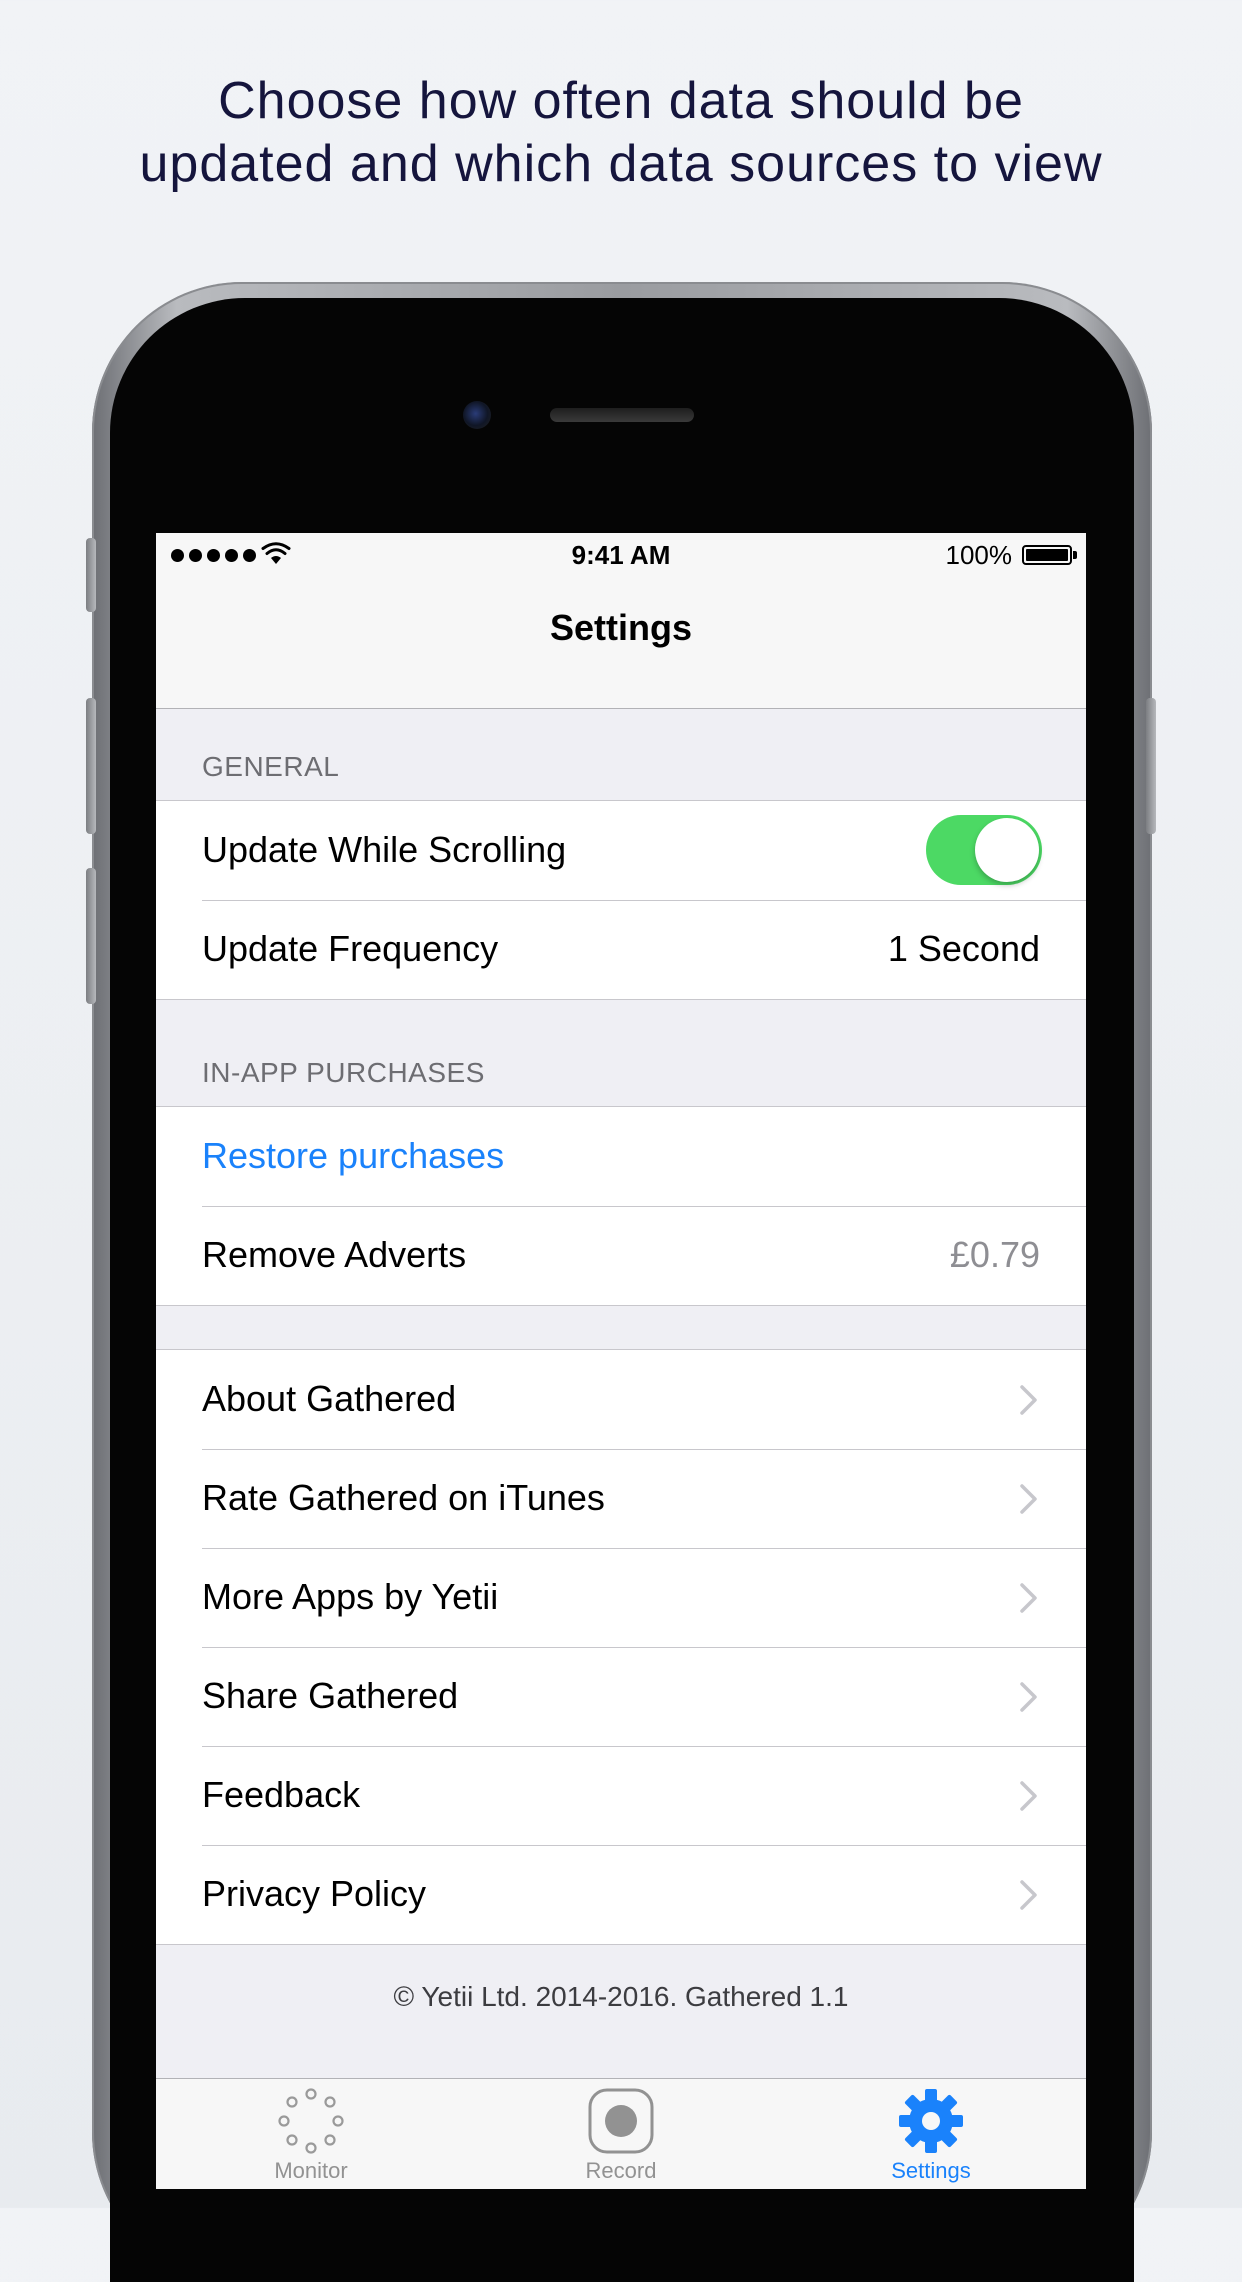  Describe the element at coordinates (979, 555) in the screenshot. I see `battery-percentage: 100%` at that location.